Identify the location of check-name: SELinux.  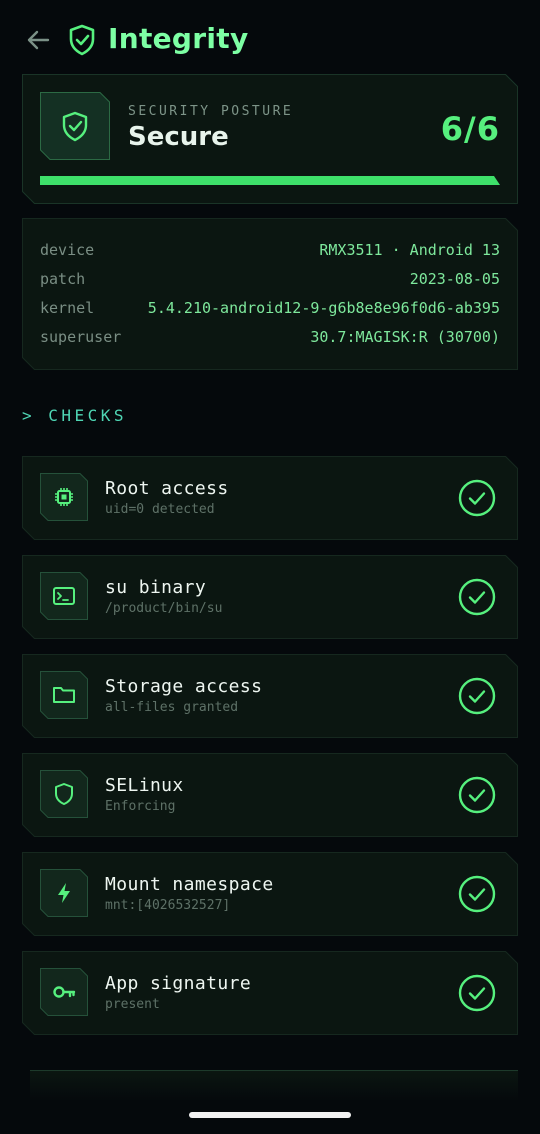
(144, 785).